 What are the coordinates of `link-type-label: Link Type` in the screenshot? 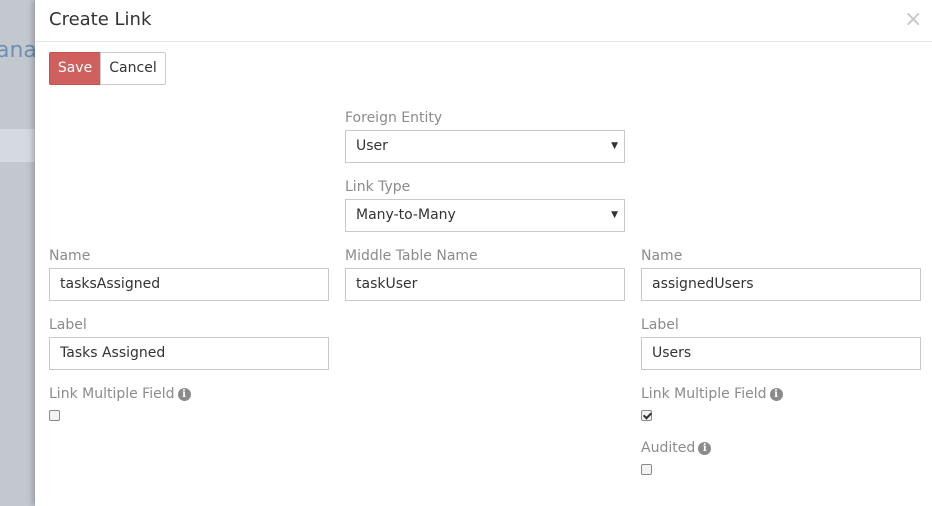 It's located at (378, 187).